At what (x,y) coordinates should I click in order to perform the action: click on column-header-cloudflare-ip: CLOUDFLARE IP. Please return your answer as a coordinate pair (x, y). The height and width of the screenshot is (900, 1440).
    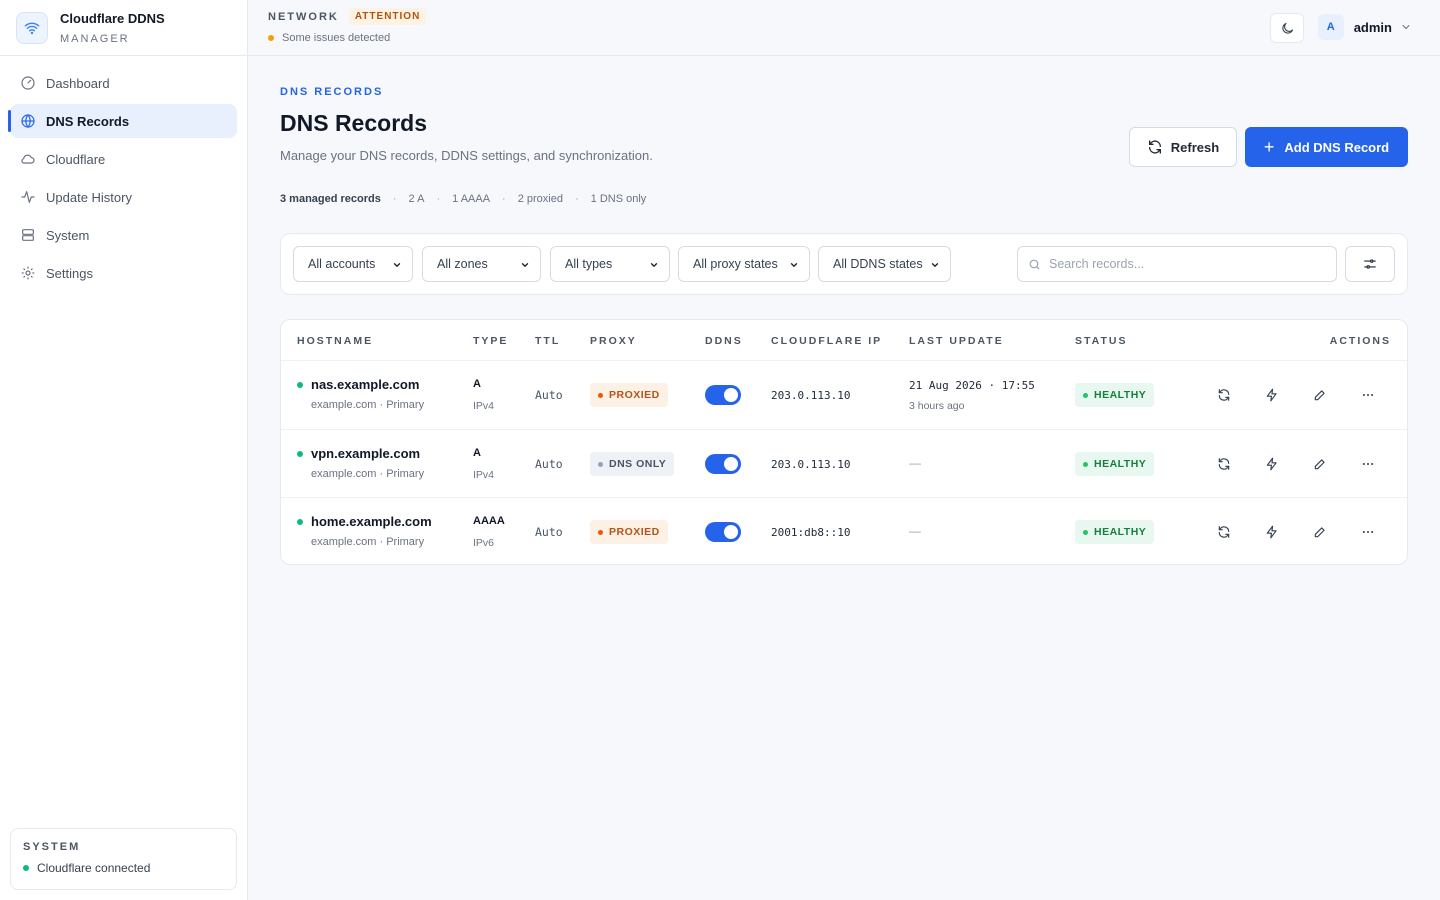
    Looking at the image, I should click on (827, 341).